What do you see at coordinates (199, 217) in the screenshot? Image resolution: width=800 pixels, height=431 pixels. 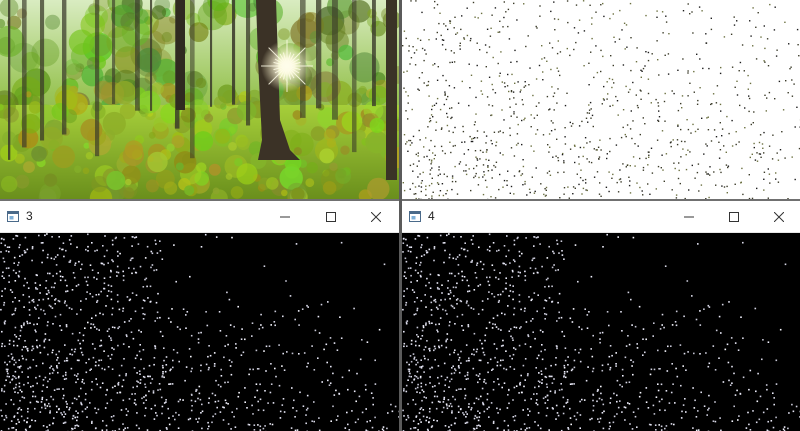 I see `window-3-titlebar: 3` at bounding box center [199, 217].